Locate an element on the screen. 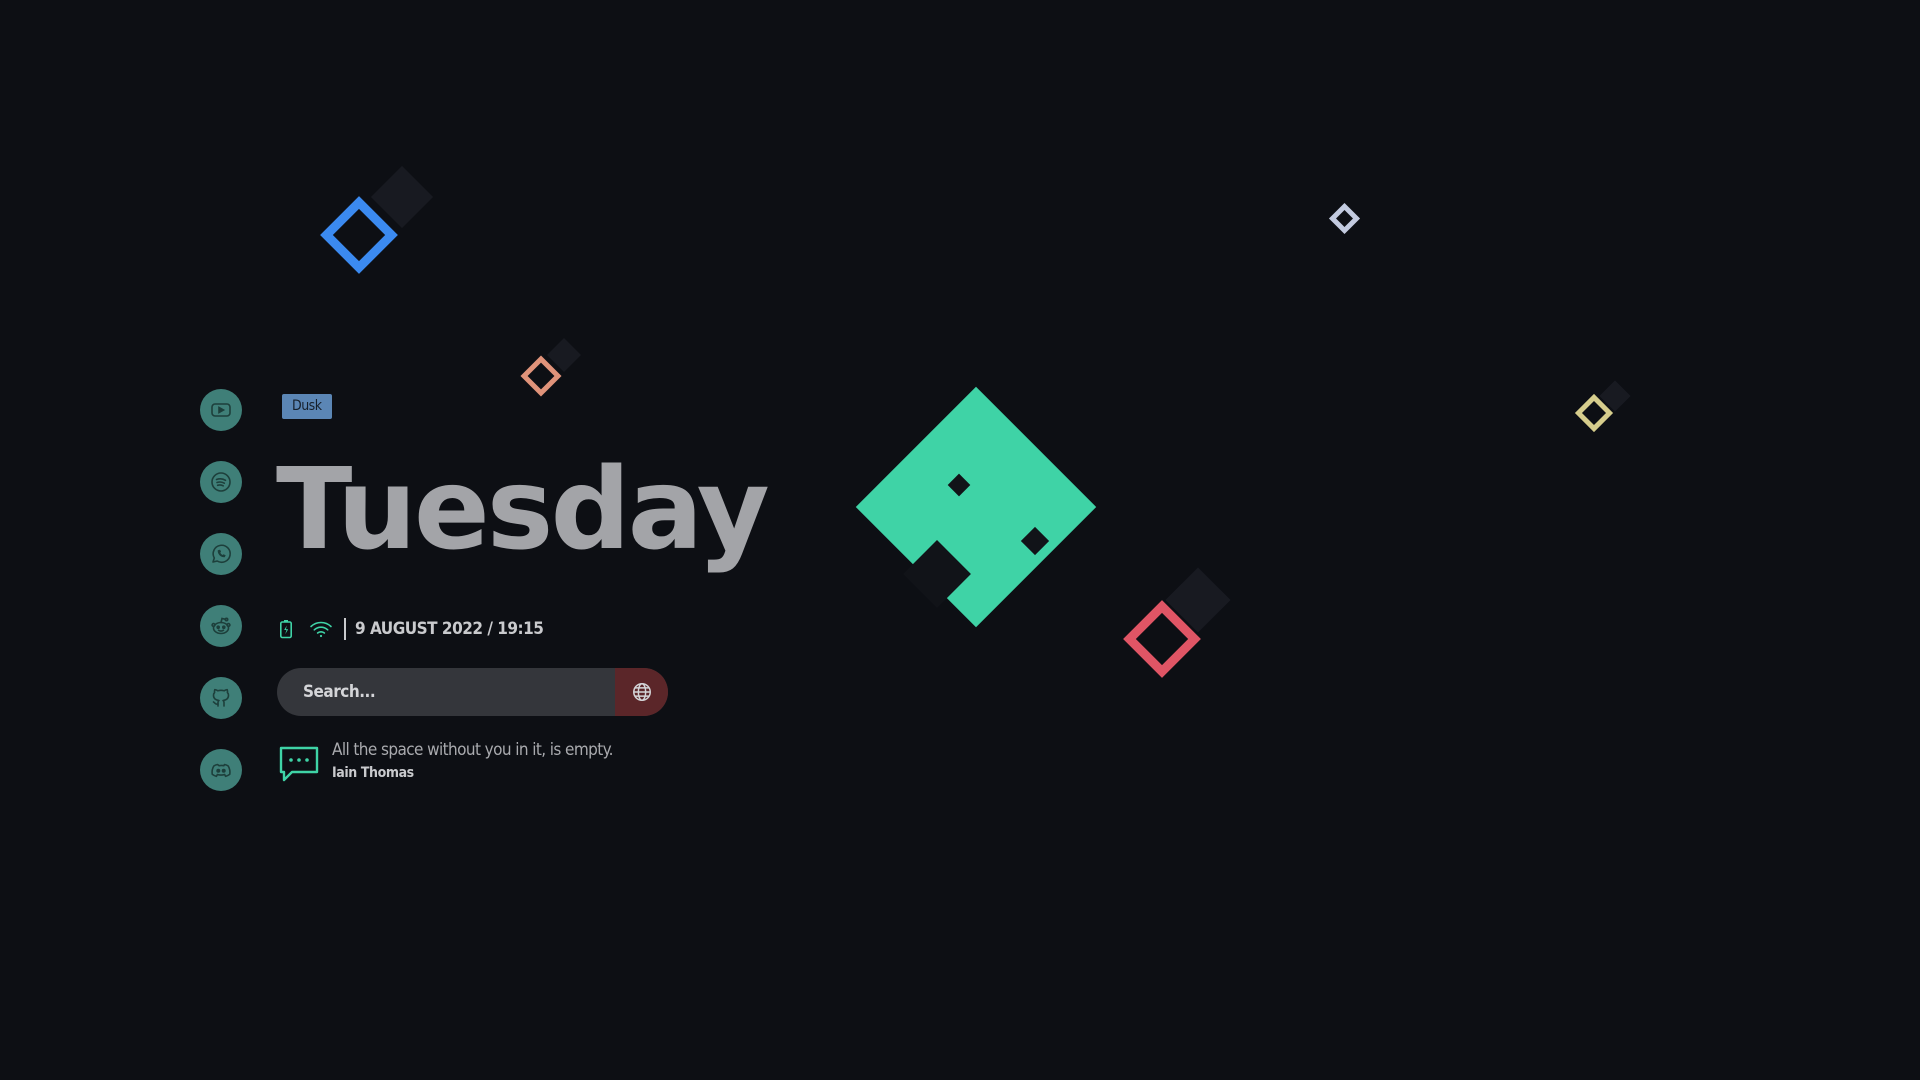  github-link is located at coordinates (221, 698).